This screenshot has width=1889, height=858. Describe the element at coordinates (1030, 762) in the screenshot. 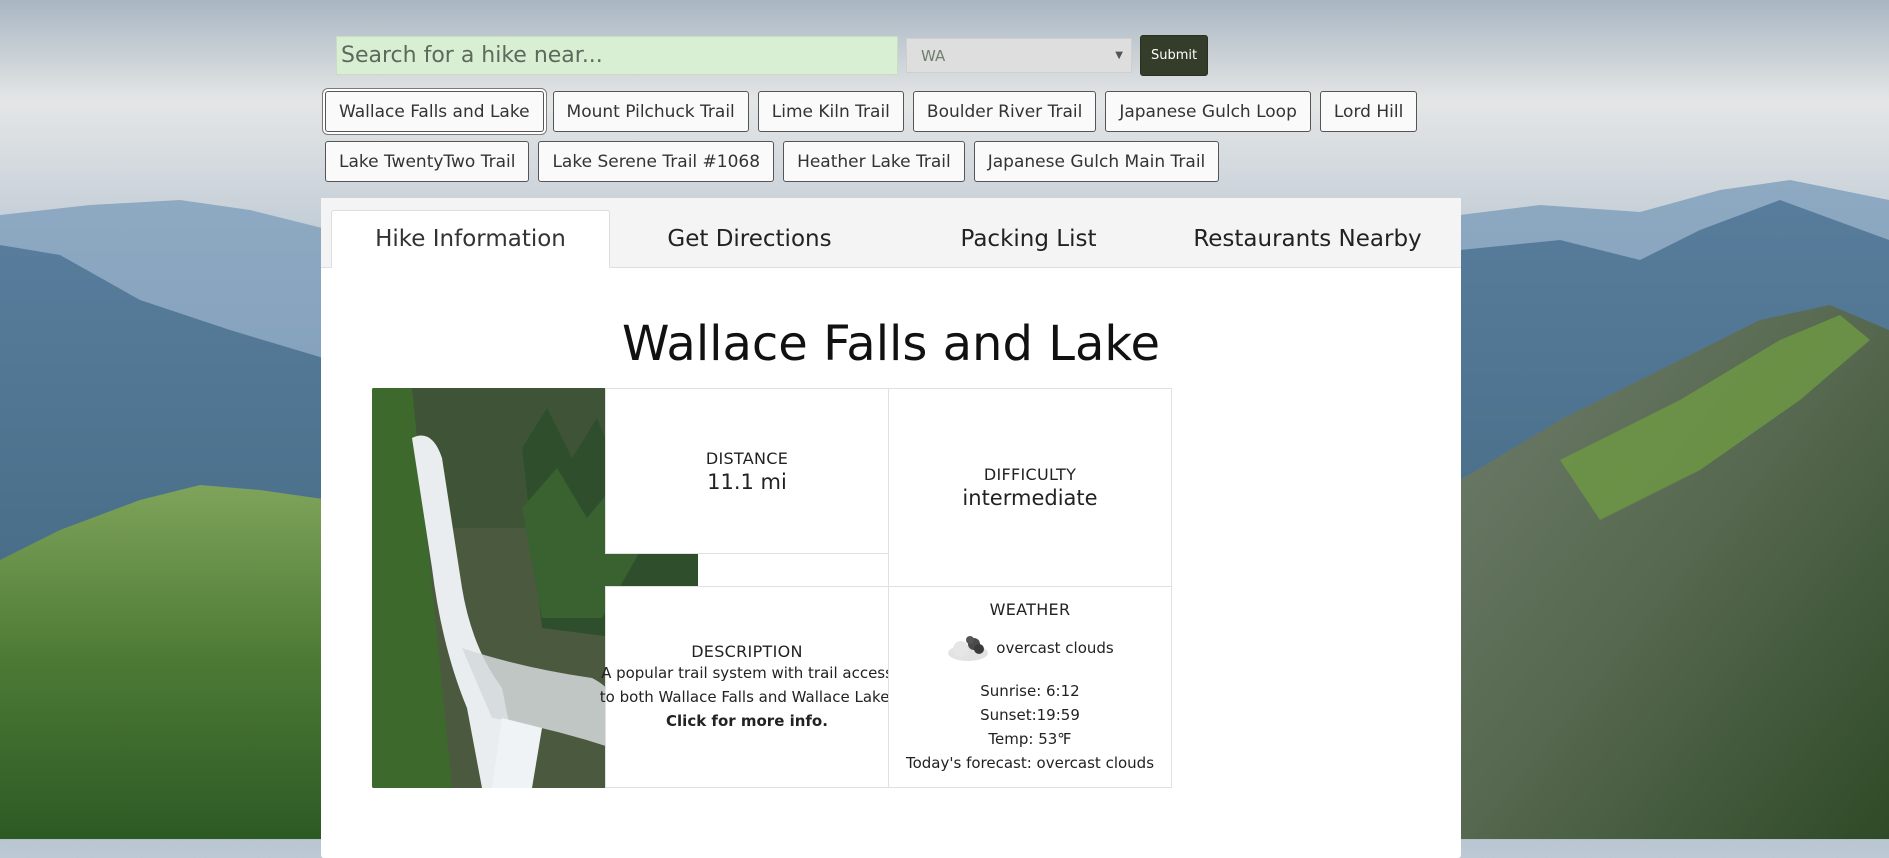

I see `forecast-text: Today's forecast: overcast clouds` at that location.